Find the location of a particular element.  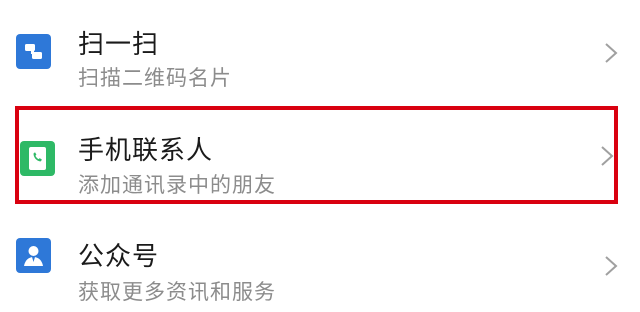

menu-item-title: 扫一扫 is located at coordinates (119, 45).